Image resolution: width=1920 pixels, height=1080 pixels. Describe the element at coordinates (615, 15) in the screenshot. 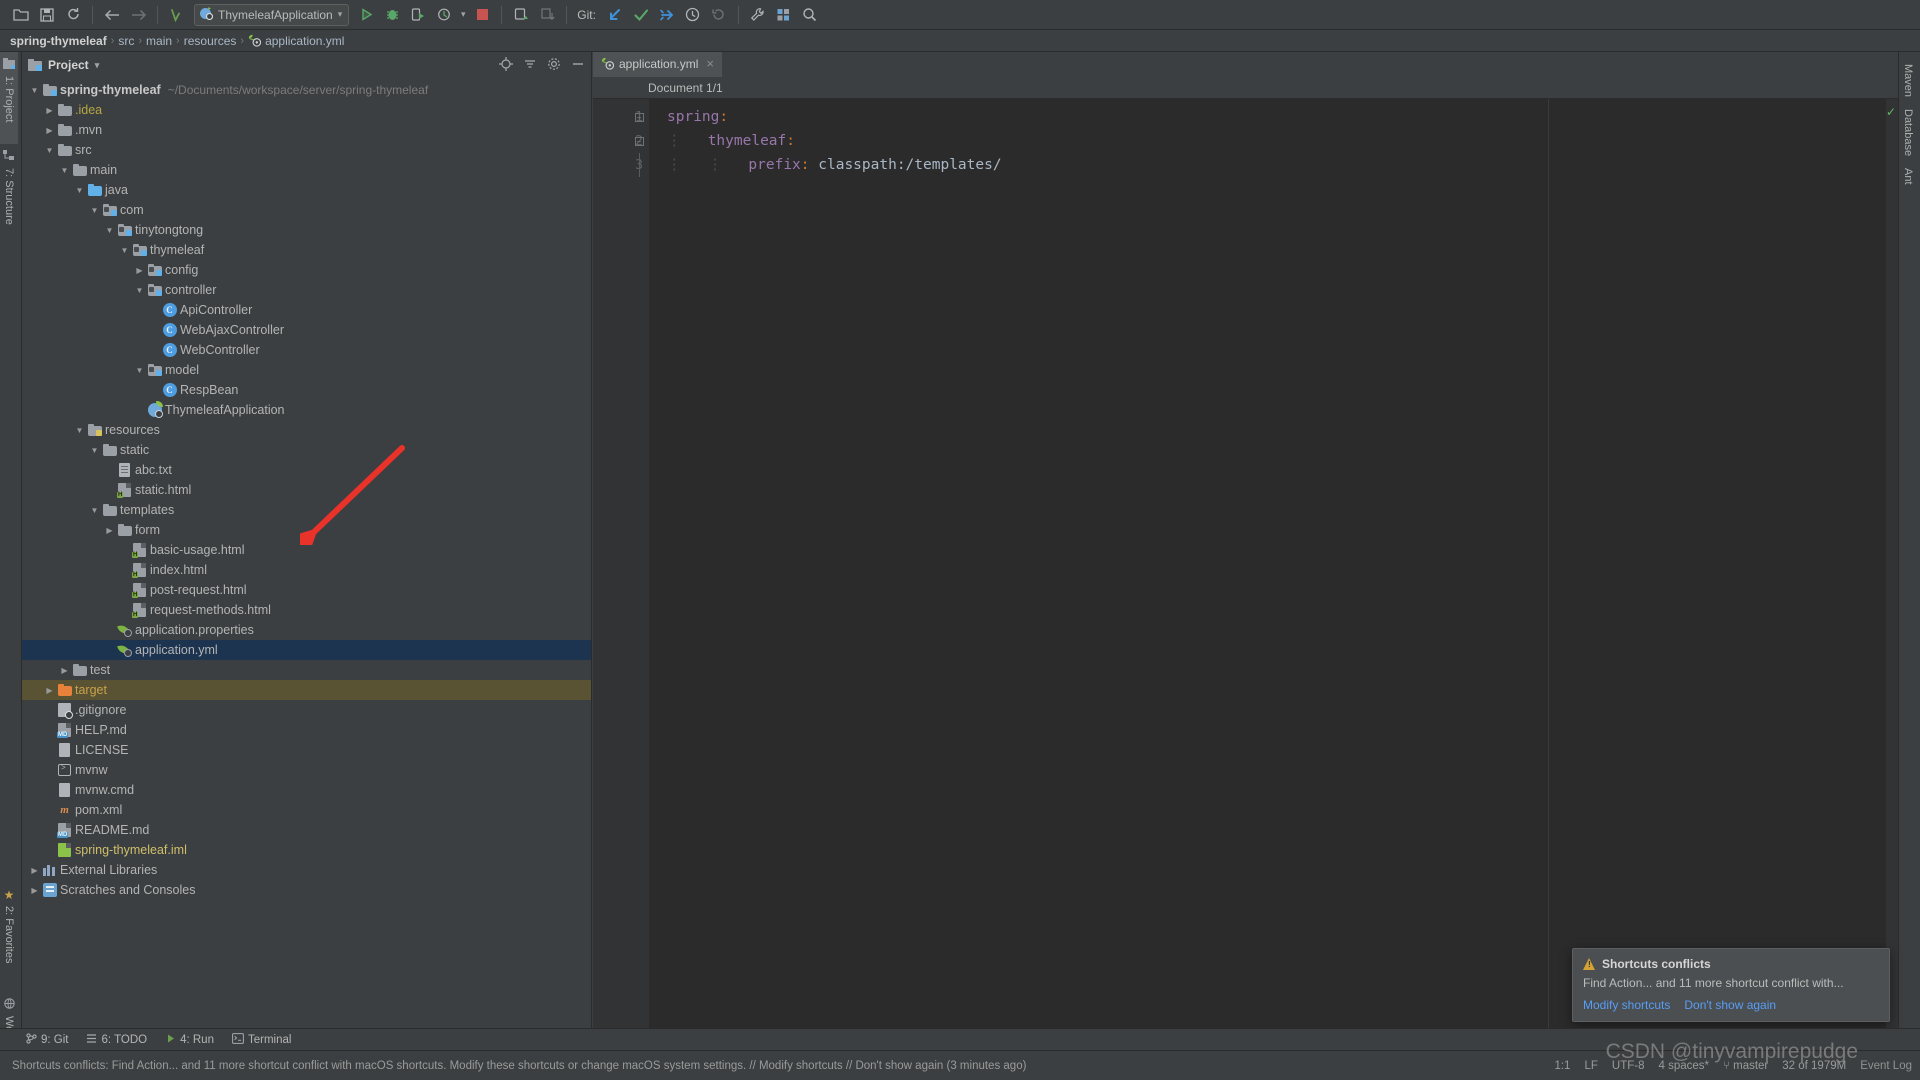

I see `update-project-icon` at that location.